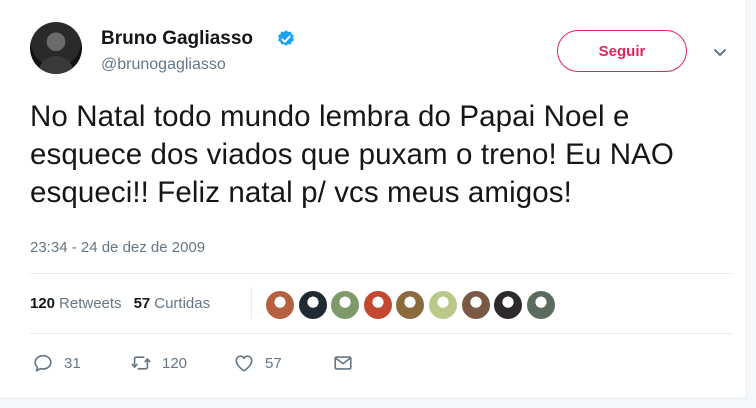  I want to click on stats-separator, so click(251, 303).